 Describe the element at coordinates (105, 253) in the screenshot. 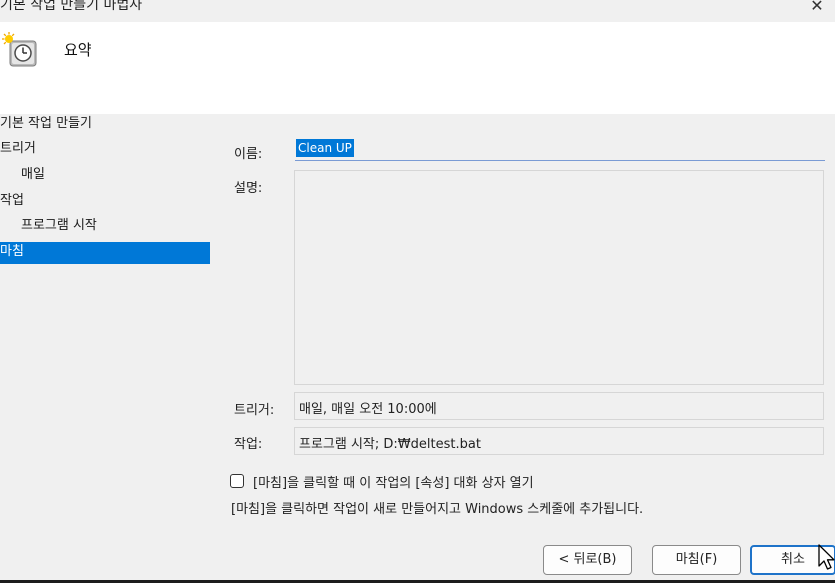

I see `nav-step-finish: 마침` at that location.